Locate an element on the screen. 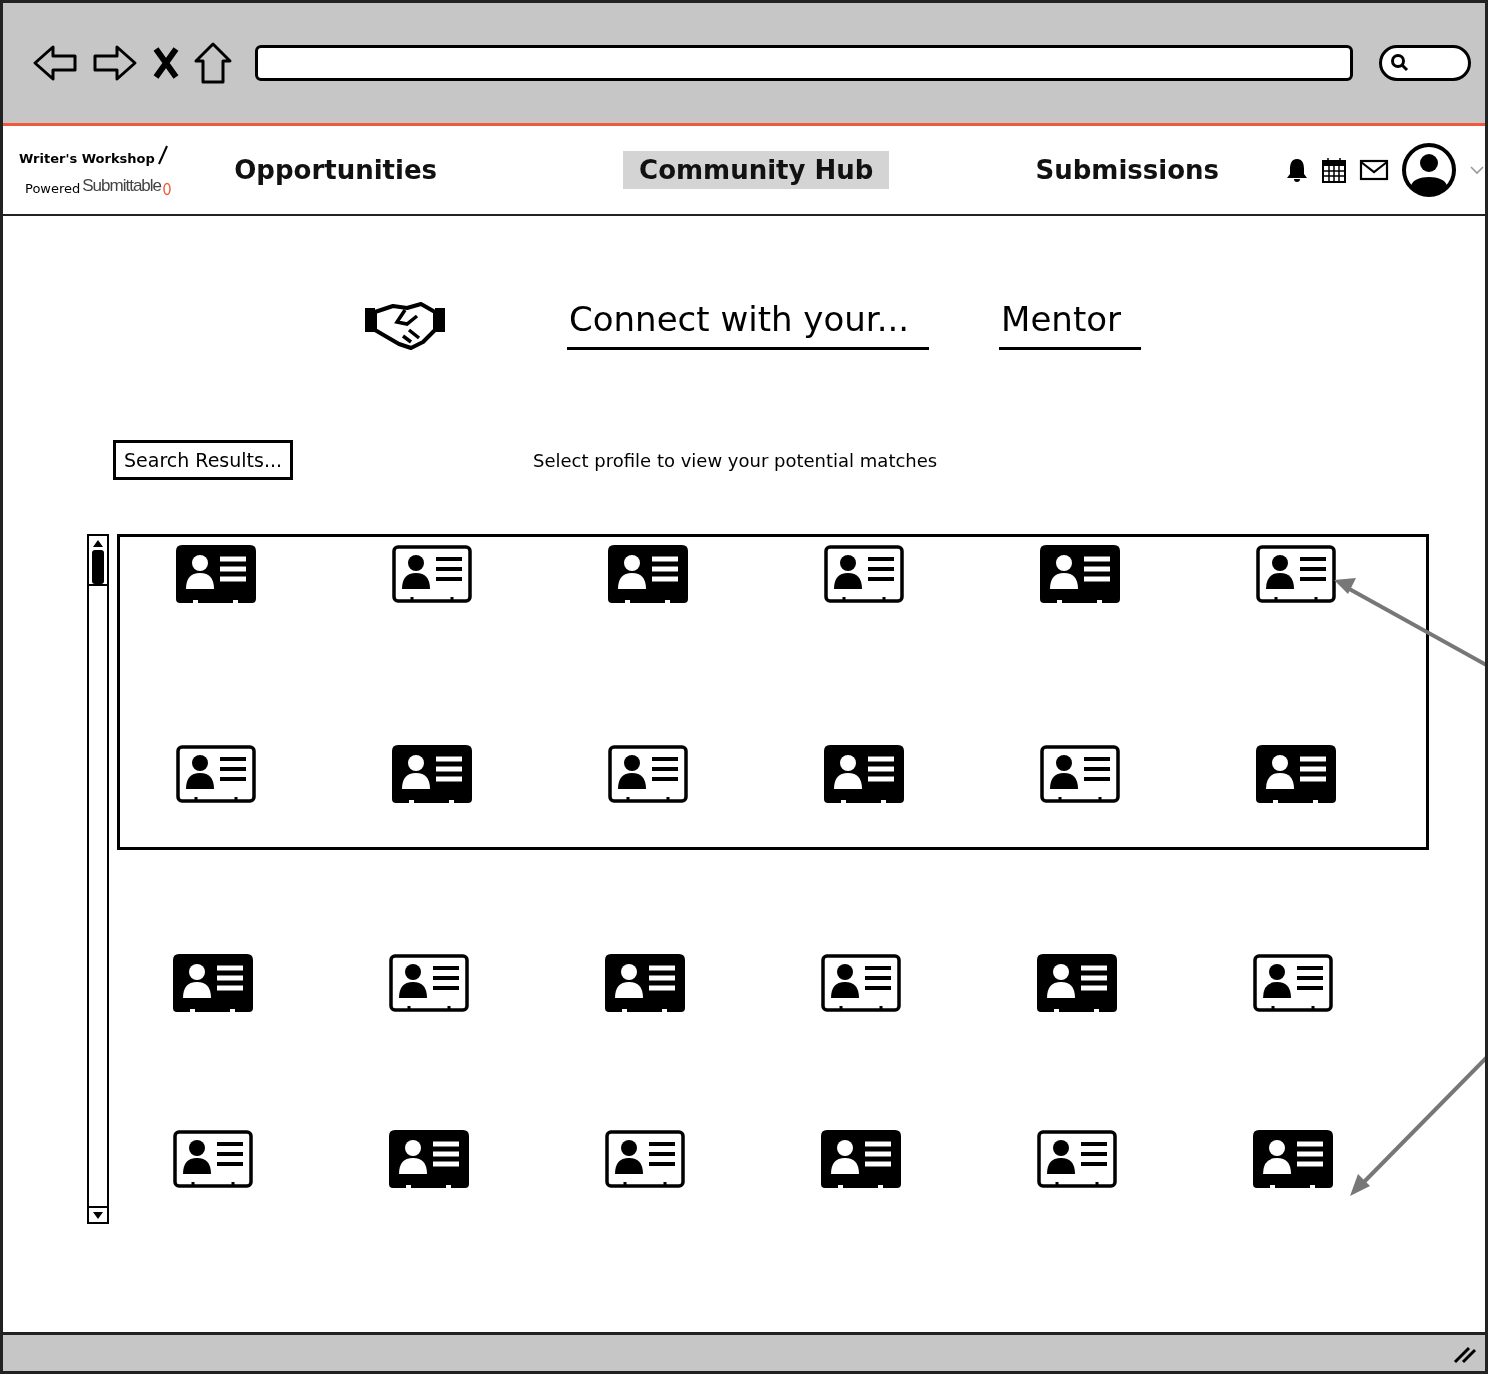 The image size is (1488, 1374). pen-icon is located at coordinates (162, 155).